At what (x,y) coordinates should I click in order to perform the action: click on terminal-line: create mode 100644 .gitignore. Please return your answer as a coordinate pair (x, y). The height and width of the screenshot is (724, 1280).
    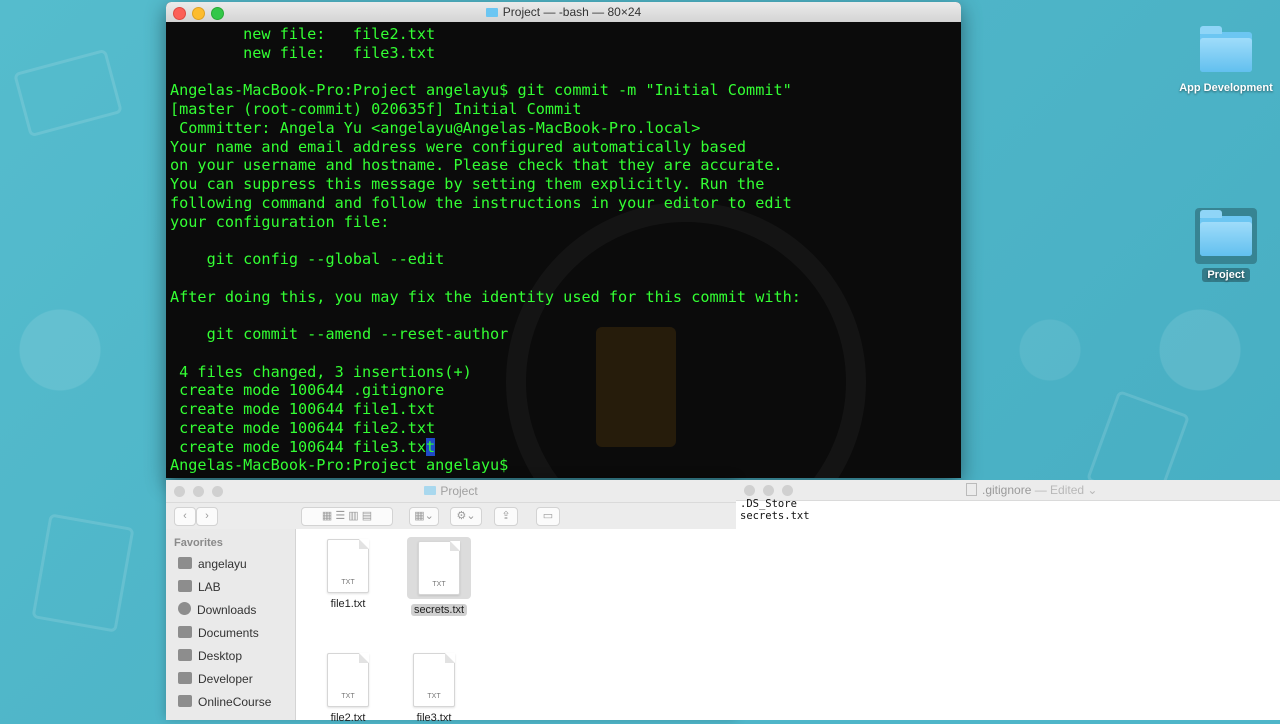
    Looking at the image, I should click on (307, 390).